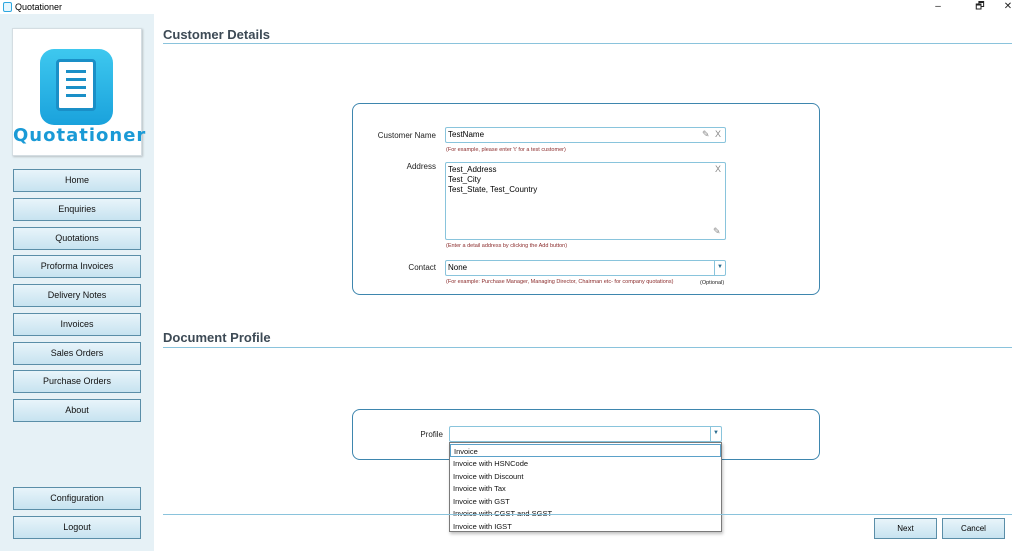 The width and height of the screenshot is (1024, 551). What do you see at coordinates (512, 7) in the screenshot?
I see `title-bar: Quotationer – 🗗 ✕` at bounding box center [512, 7].